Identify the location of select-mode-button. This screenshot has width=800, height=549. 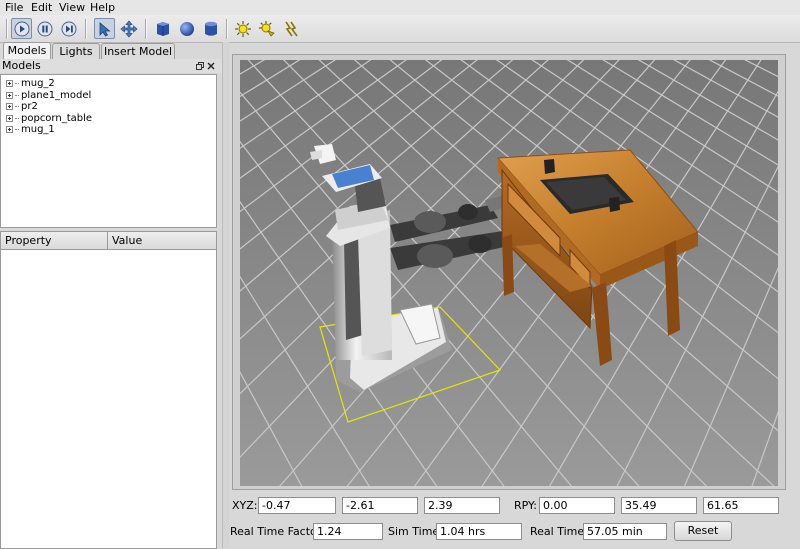
(104, 28).